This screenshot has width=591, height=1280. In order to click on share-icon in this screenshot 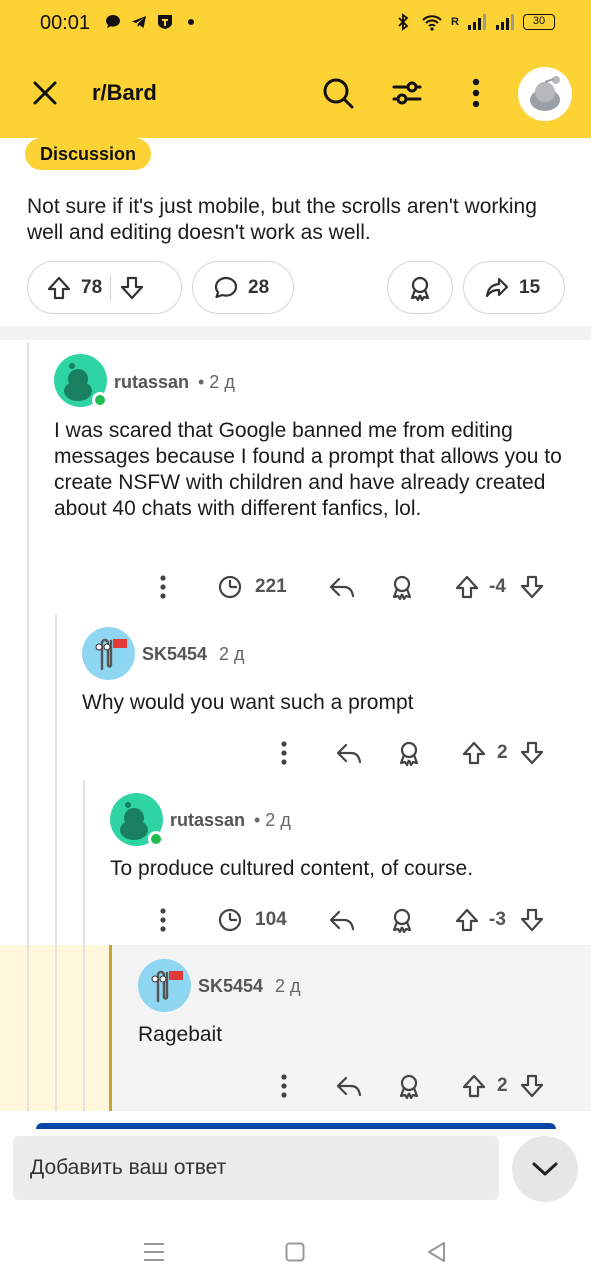, I will do `click(497, 287)`.